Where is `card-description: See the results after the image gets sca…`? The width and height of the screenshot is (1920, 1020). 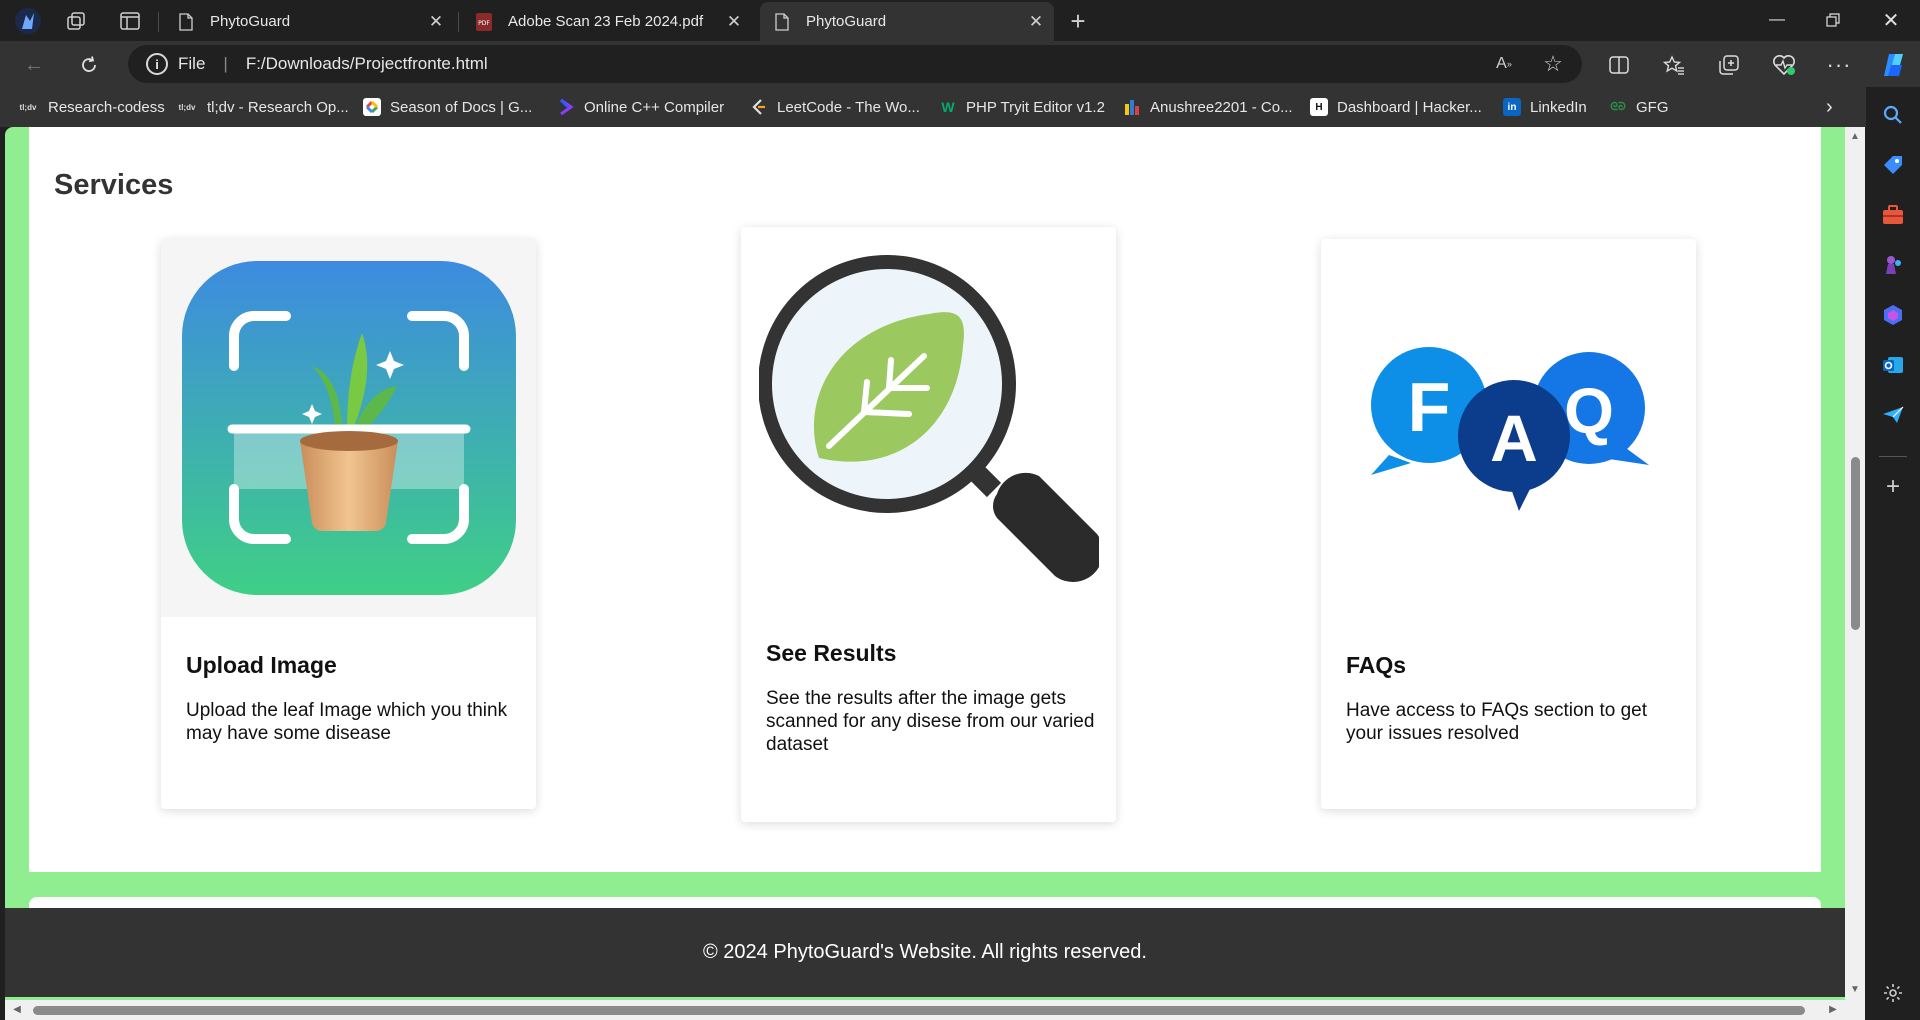
card-description: See the results after the image gets sca… is located at coordinates (930, 721).